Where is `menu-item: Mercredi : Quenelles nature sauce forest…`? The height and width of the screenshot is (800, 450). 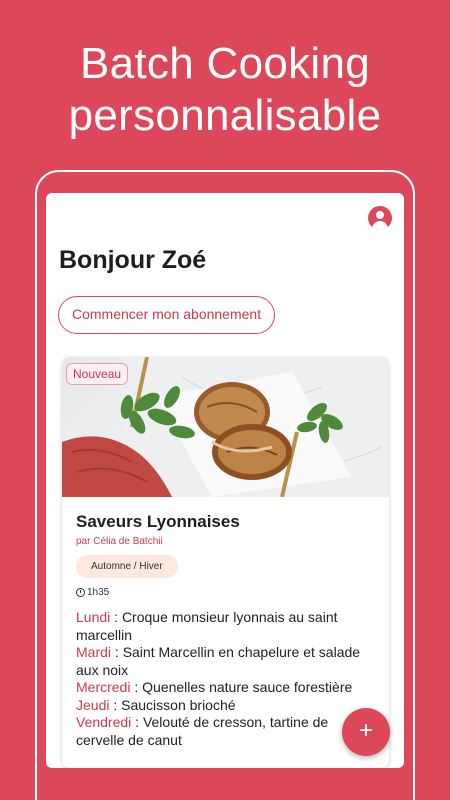
menu-item: Mercredi : Quenelles nature sauce forest… is located at coordinates (214, 687).